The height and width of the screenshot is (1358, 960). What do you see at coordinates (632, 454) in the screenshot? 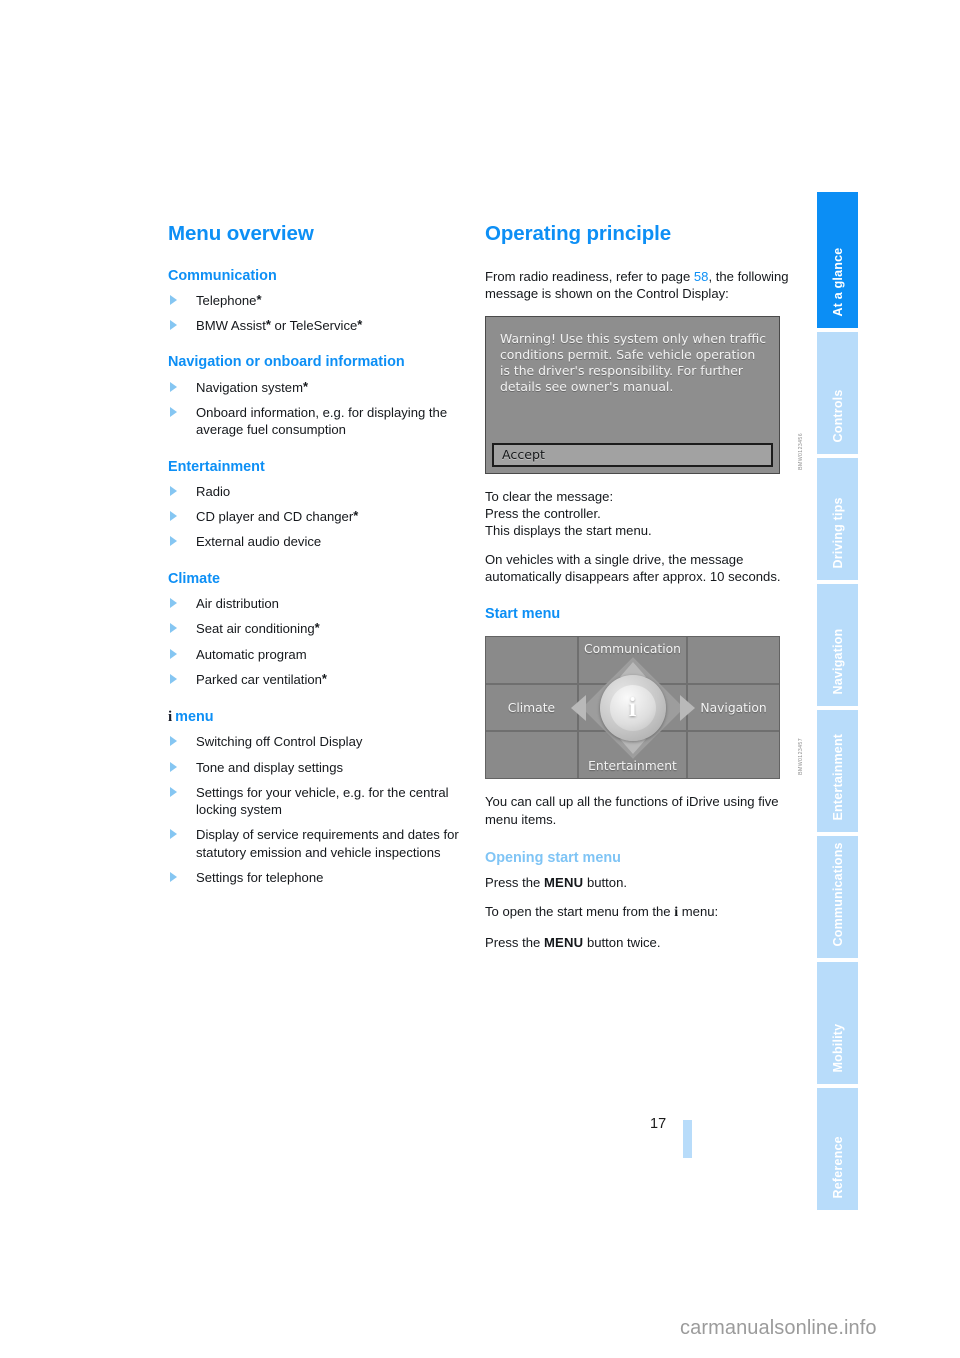
I see `accept-button: Accept` at bounding box center [632, 454].